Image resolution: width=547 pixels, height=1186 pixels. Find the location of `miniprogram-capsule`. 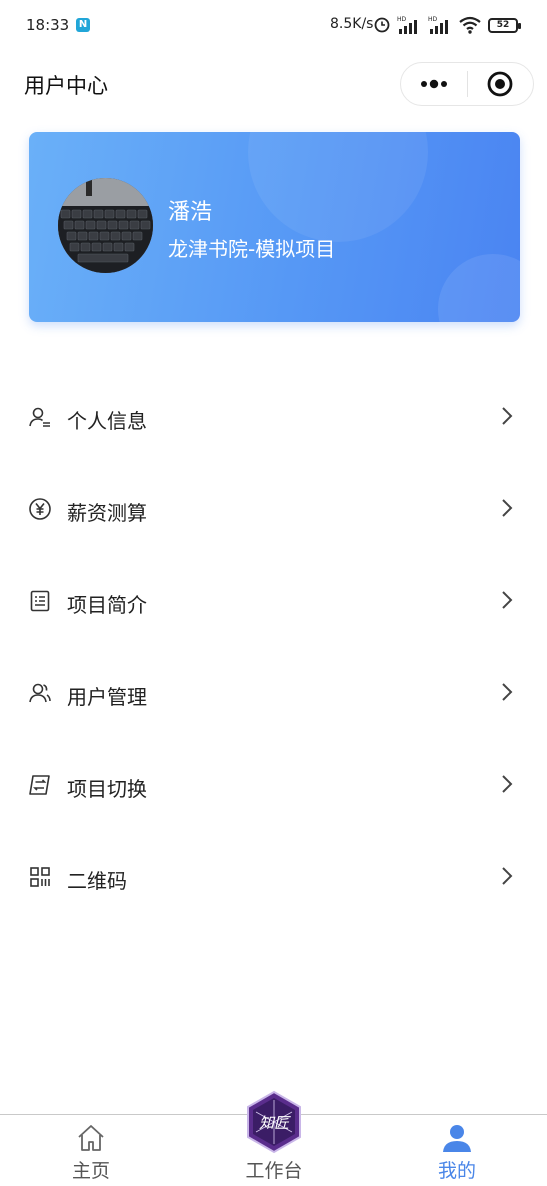

miniprogram-capsule is located at coordinates (467, 84).